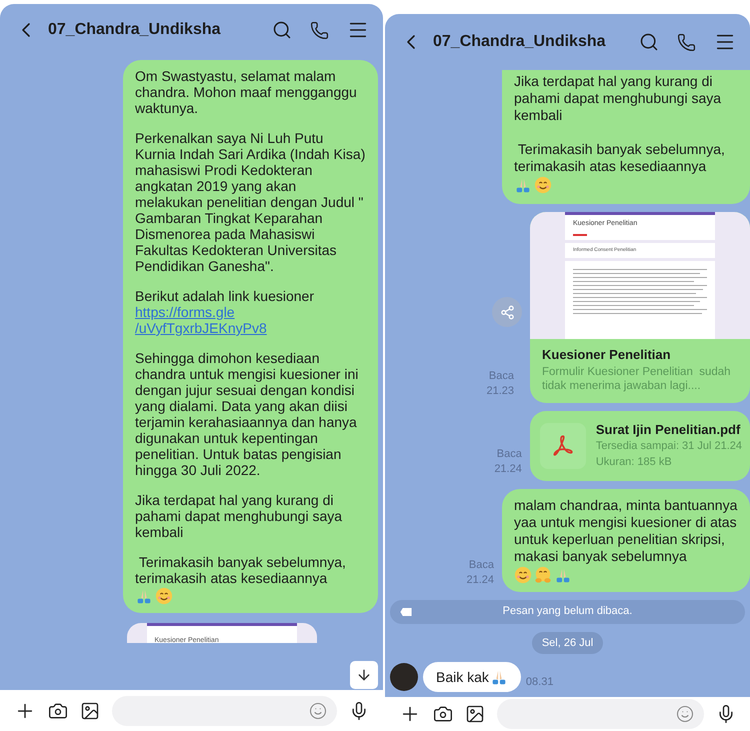  I want to click on message-time: 21.23, so click(500, 391).